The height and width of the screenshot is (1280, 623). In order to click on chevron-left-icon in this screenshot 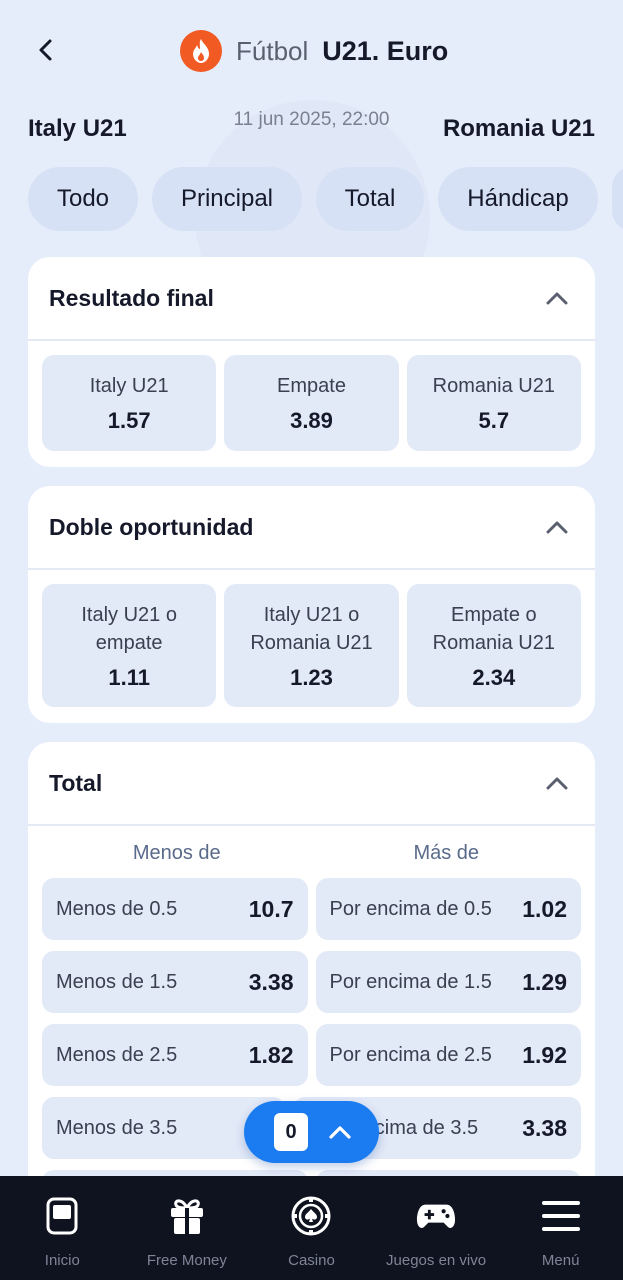, I will do `click(45, 50)`.